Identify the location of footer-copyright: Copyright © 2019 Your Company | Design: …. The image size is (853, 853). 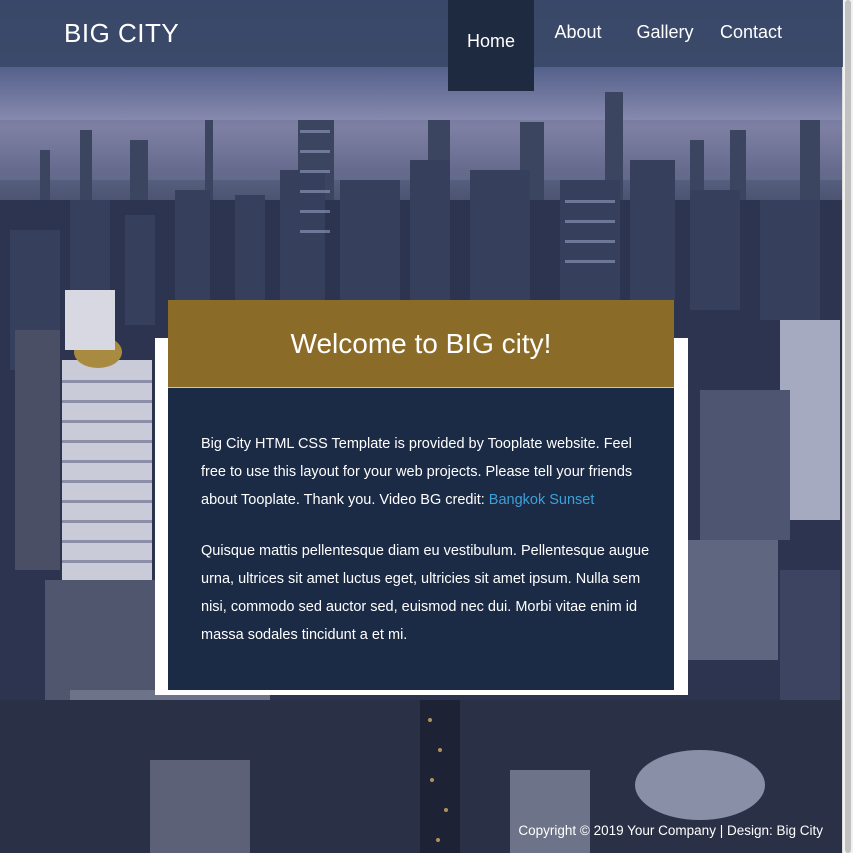
(670, 830).